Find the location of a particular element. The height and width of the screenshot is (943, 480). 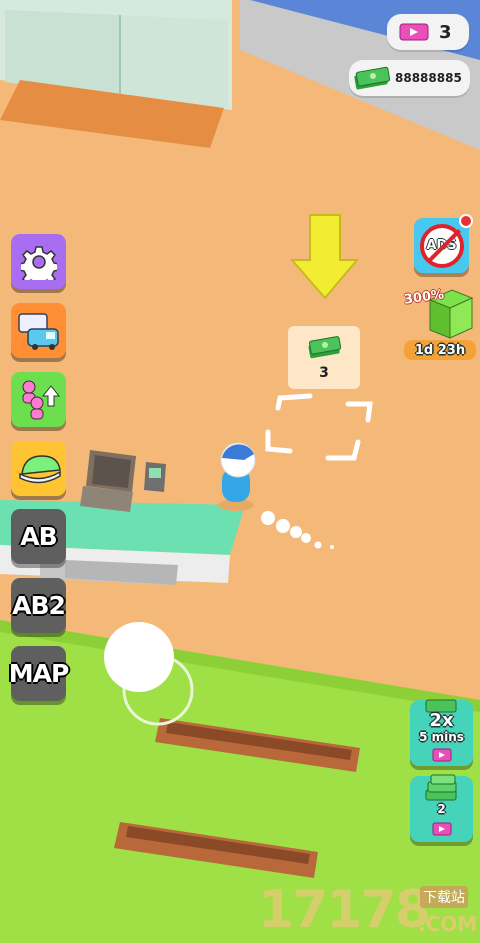

cap-shop-button is located at coordinates (38, 468).